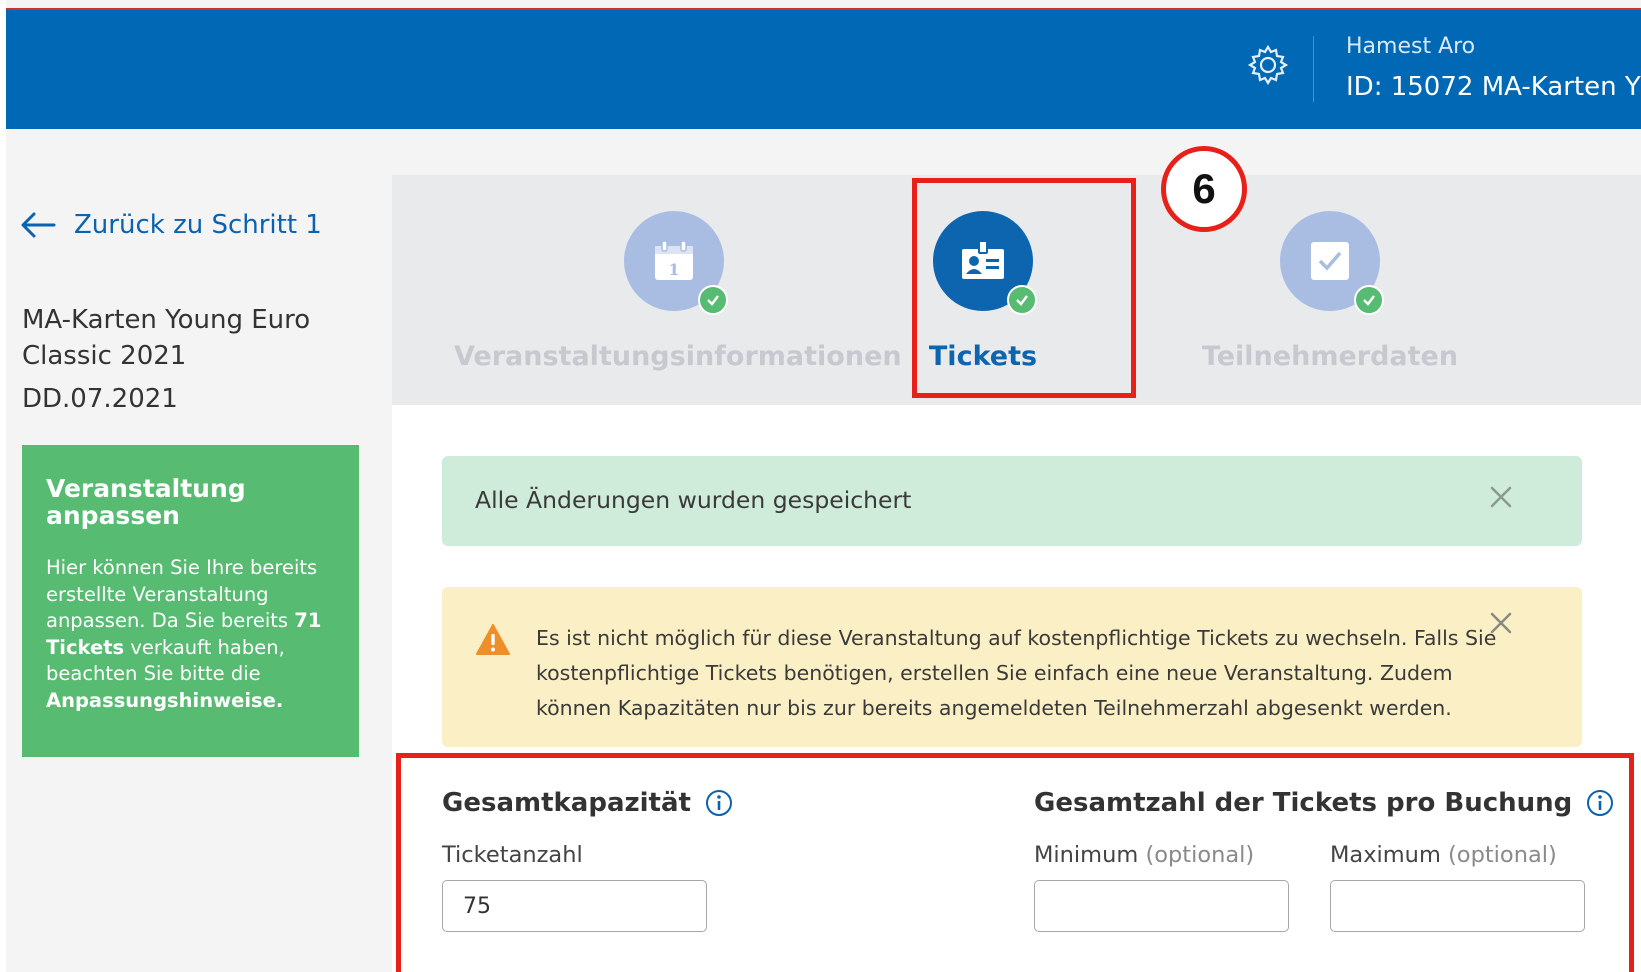 The height and width of the screenshot is (972, 1641). What do you see at coordinates (1493, 87) in the screenshot?
I see `user-id-info: ID: 15072 MA-Karten Y` at bounding box center [1493, 87].